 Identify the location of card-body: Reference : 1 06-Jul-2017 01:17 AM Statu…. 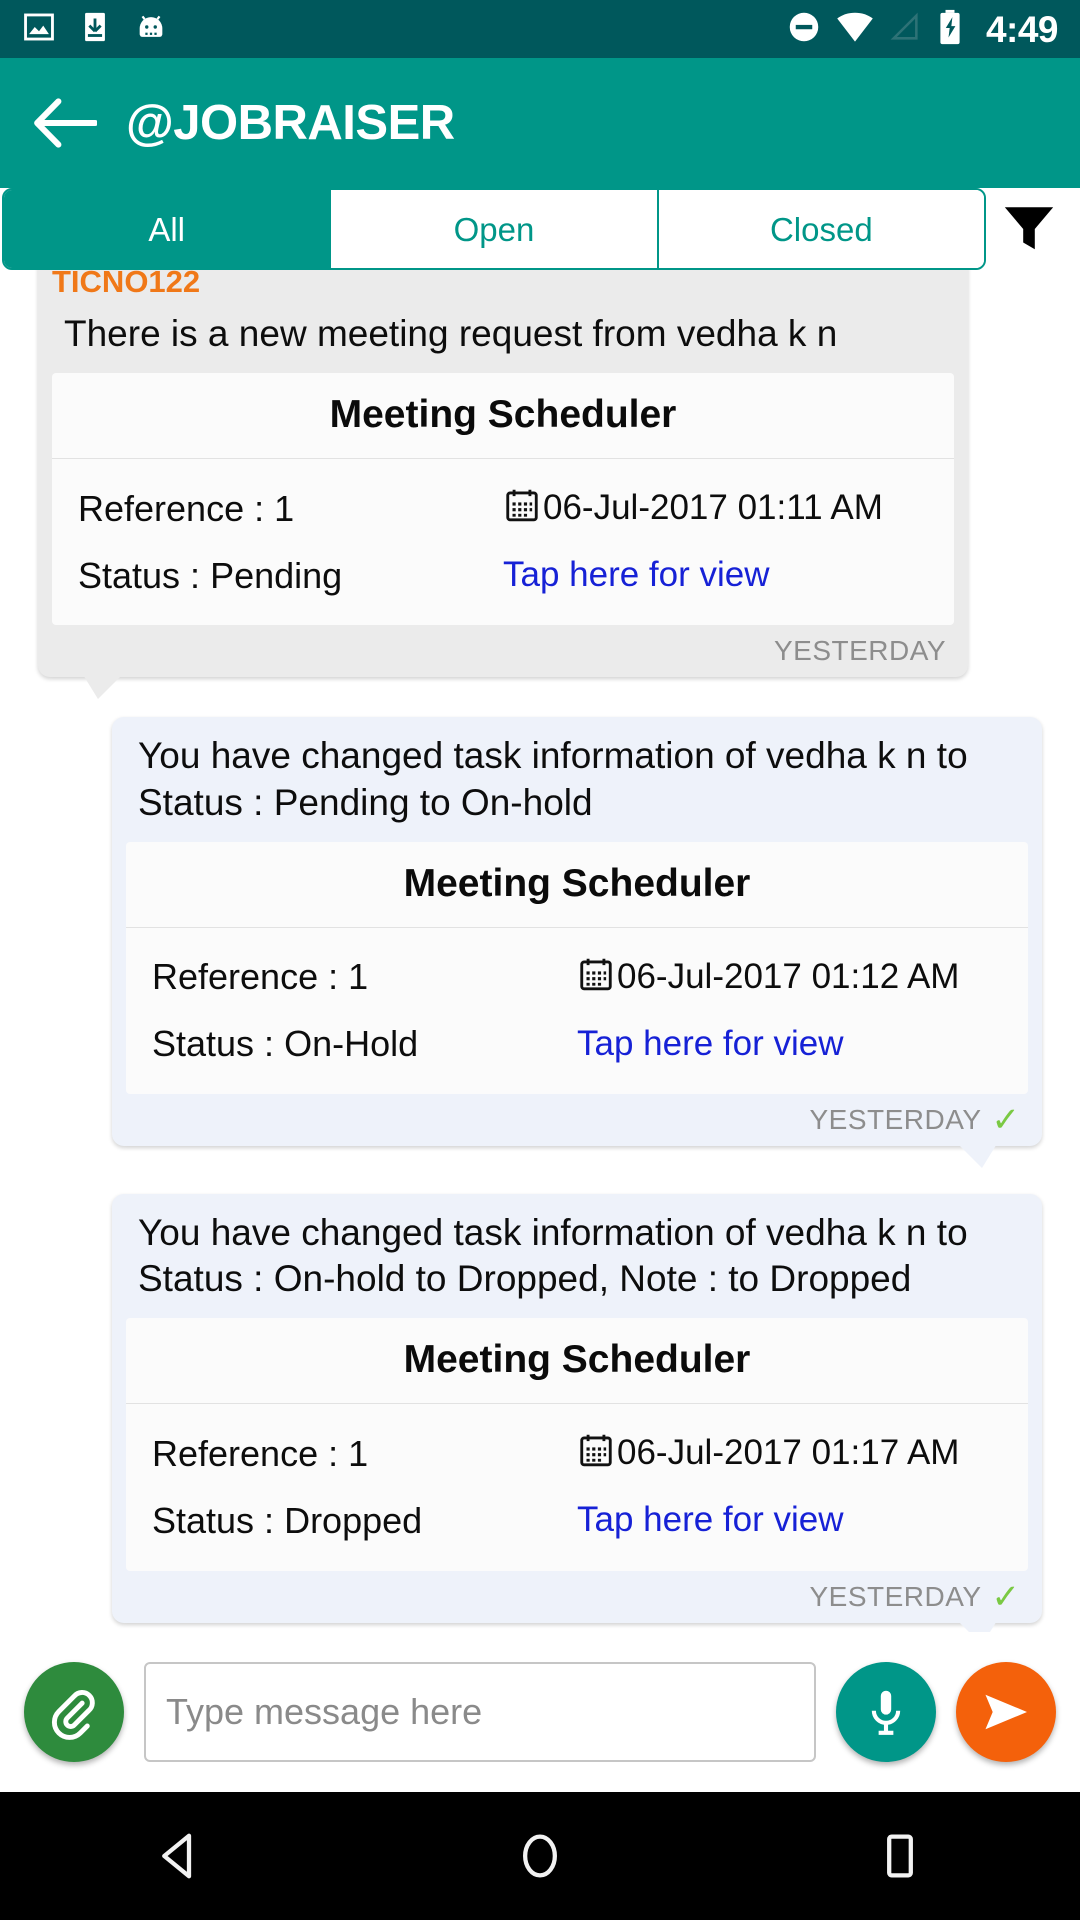
(577, 1487).